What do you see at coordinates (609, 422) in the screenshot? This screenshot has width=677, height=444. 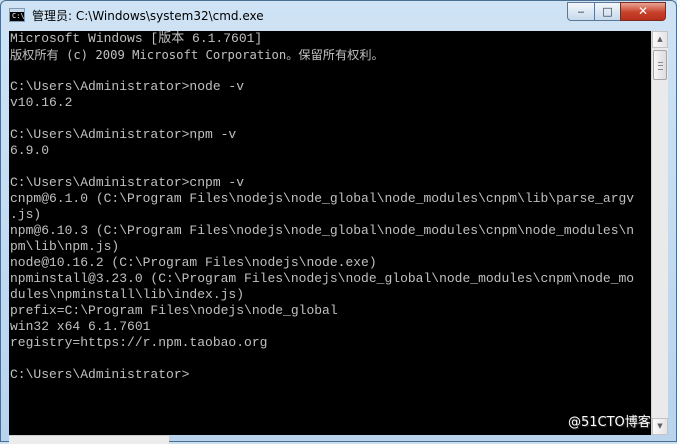 I see `watermark: @51CTO博客` at bounding box center [609, 422].